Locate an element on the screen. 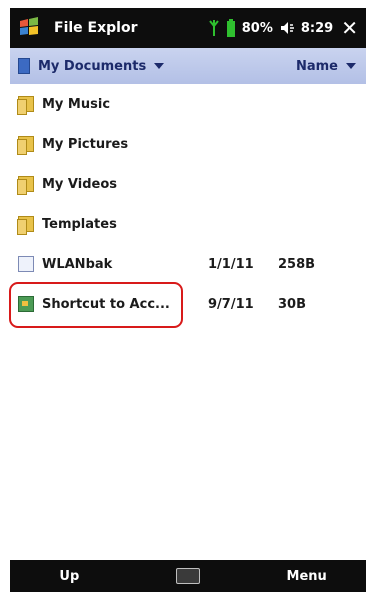  highlight-outline is located at coordinates (96, 305).